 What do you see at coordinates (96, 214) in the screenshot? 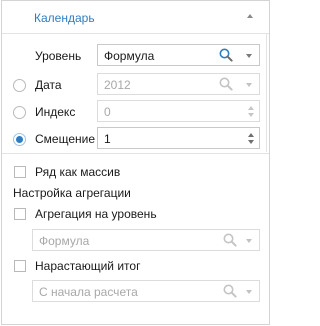
I see `aggregation-to-level-label: Агрегация на уровень` at bounding box center [96, 214].